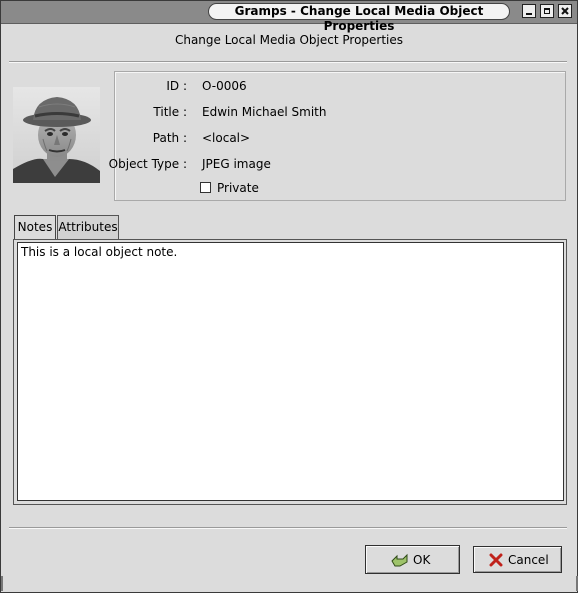 The height and width of the screenshot is (593, 578). What do you see at coordinates (528, 560) in the screenshot?
I see `cancel-button-label: Cancel` at bounding box center [528, 560].